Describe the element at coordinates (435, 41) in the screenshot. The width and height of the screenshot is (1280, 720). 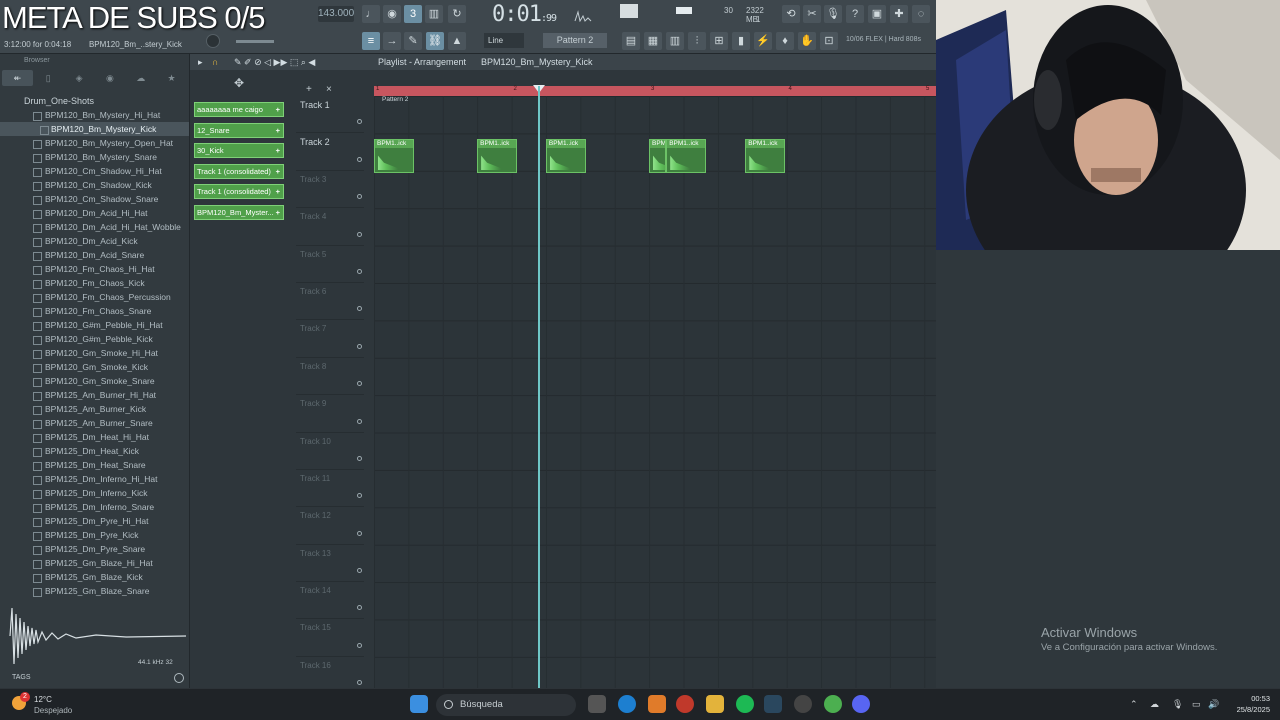
I see `link-icon: ⛓` at that location.